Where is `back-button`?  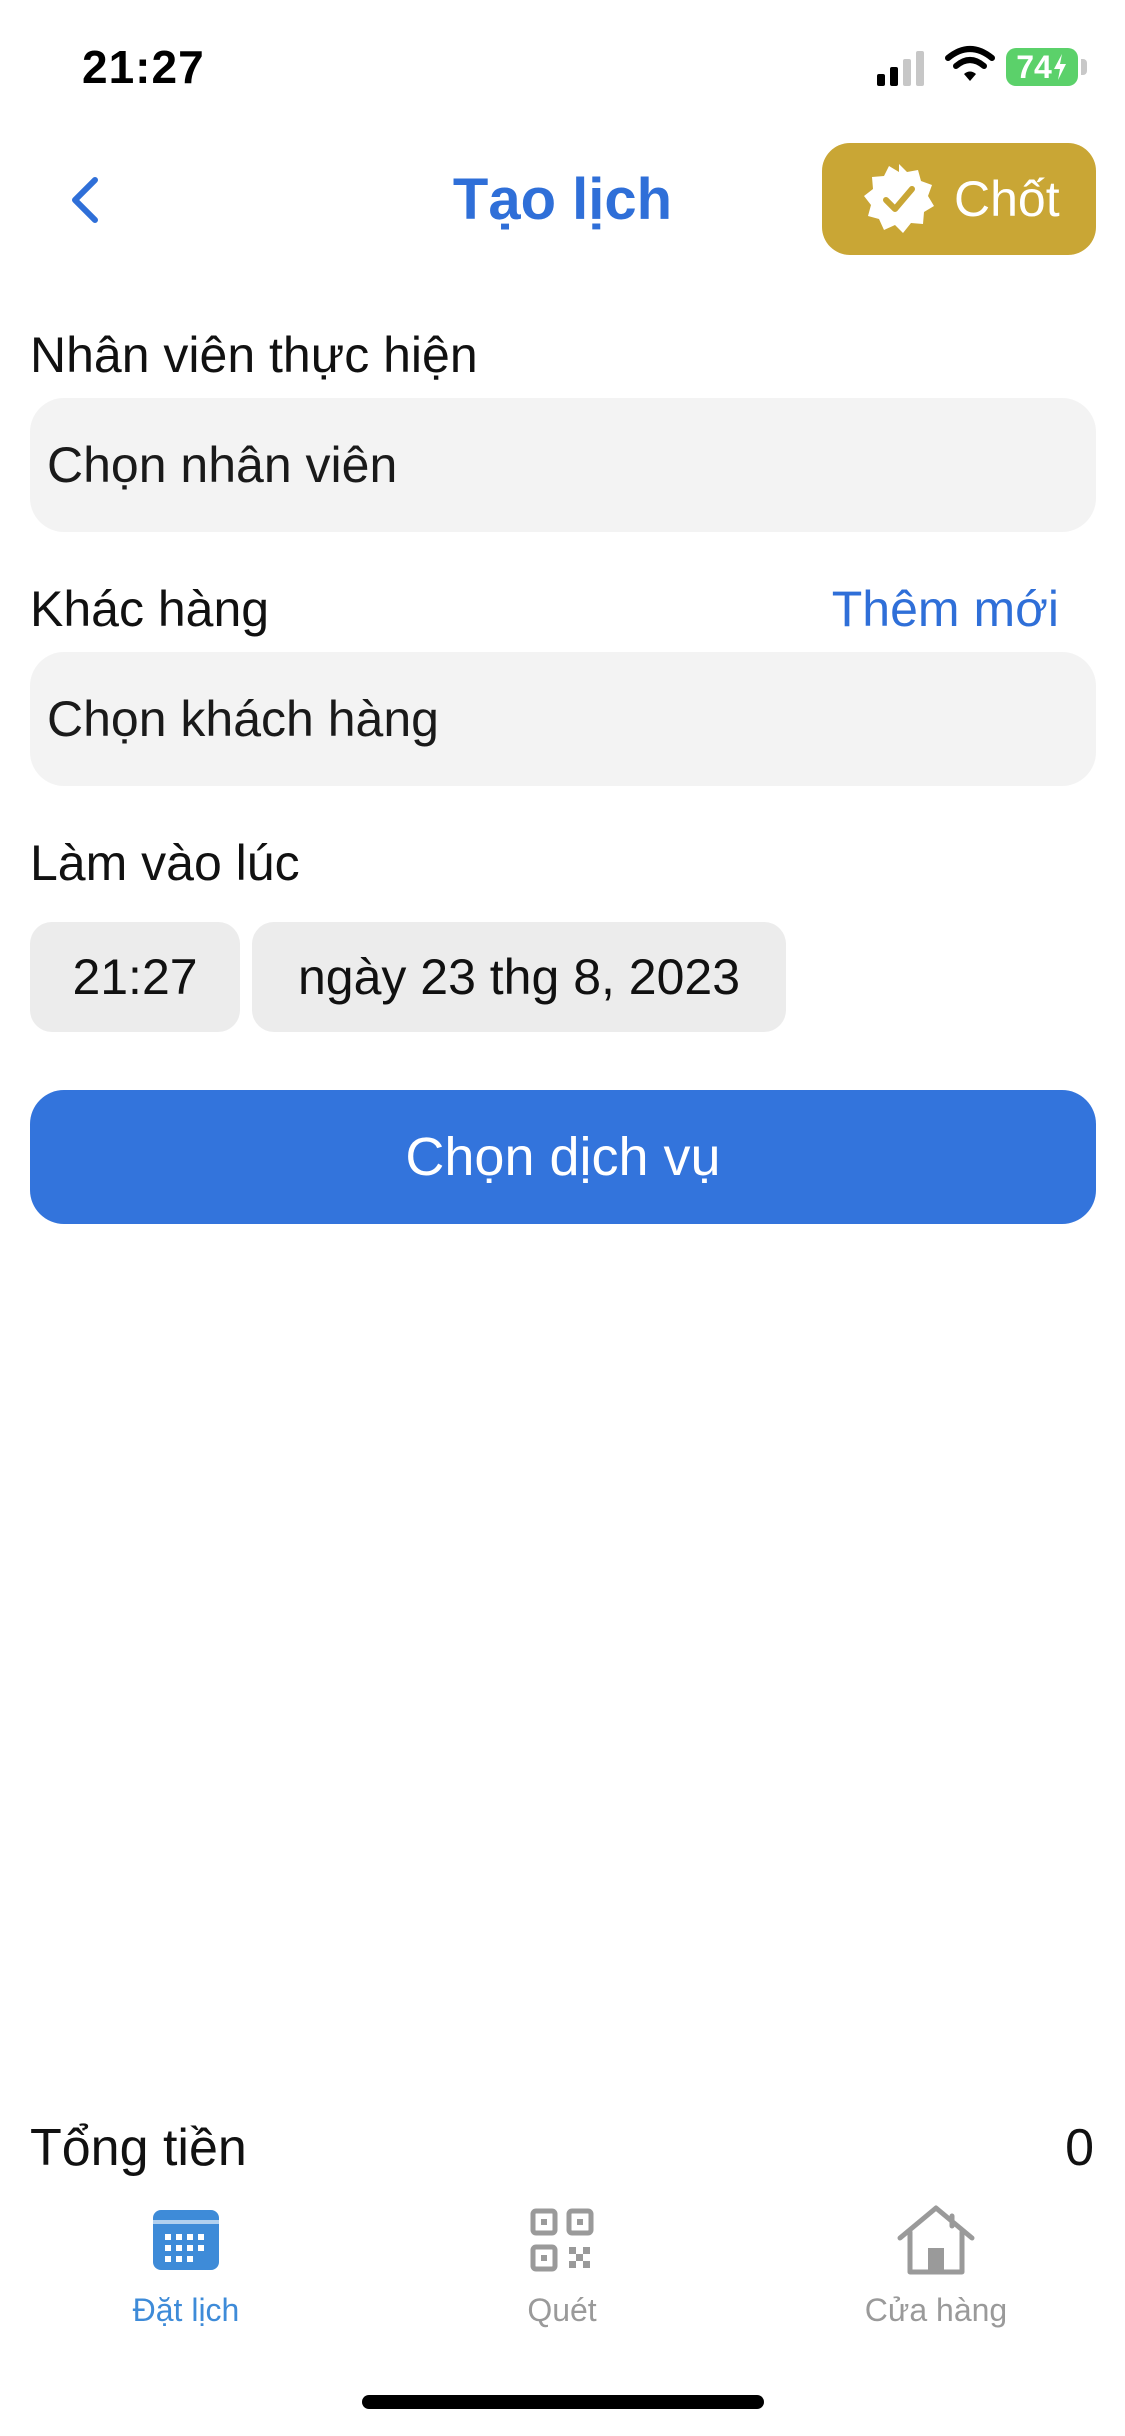
back-button is located at coordinates (85, 200).